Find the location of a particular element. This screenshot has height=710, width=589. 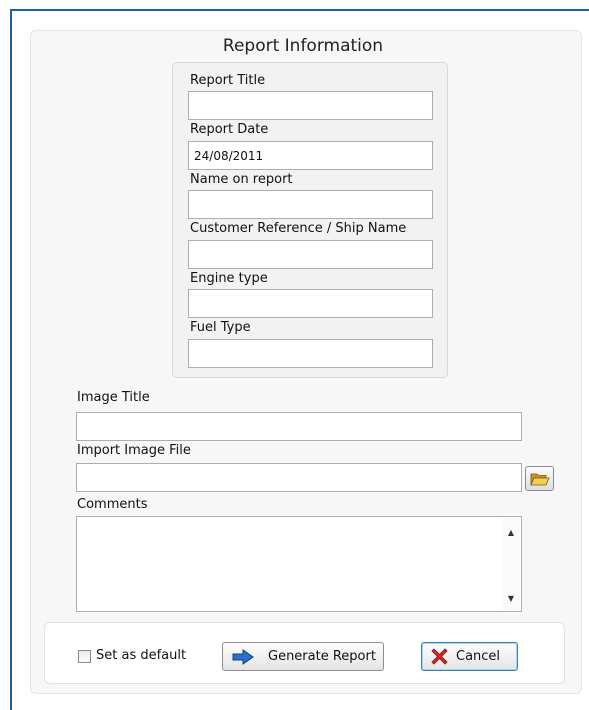

import-image-label: Import Image File is located at coordinates (134, 450).